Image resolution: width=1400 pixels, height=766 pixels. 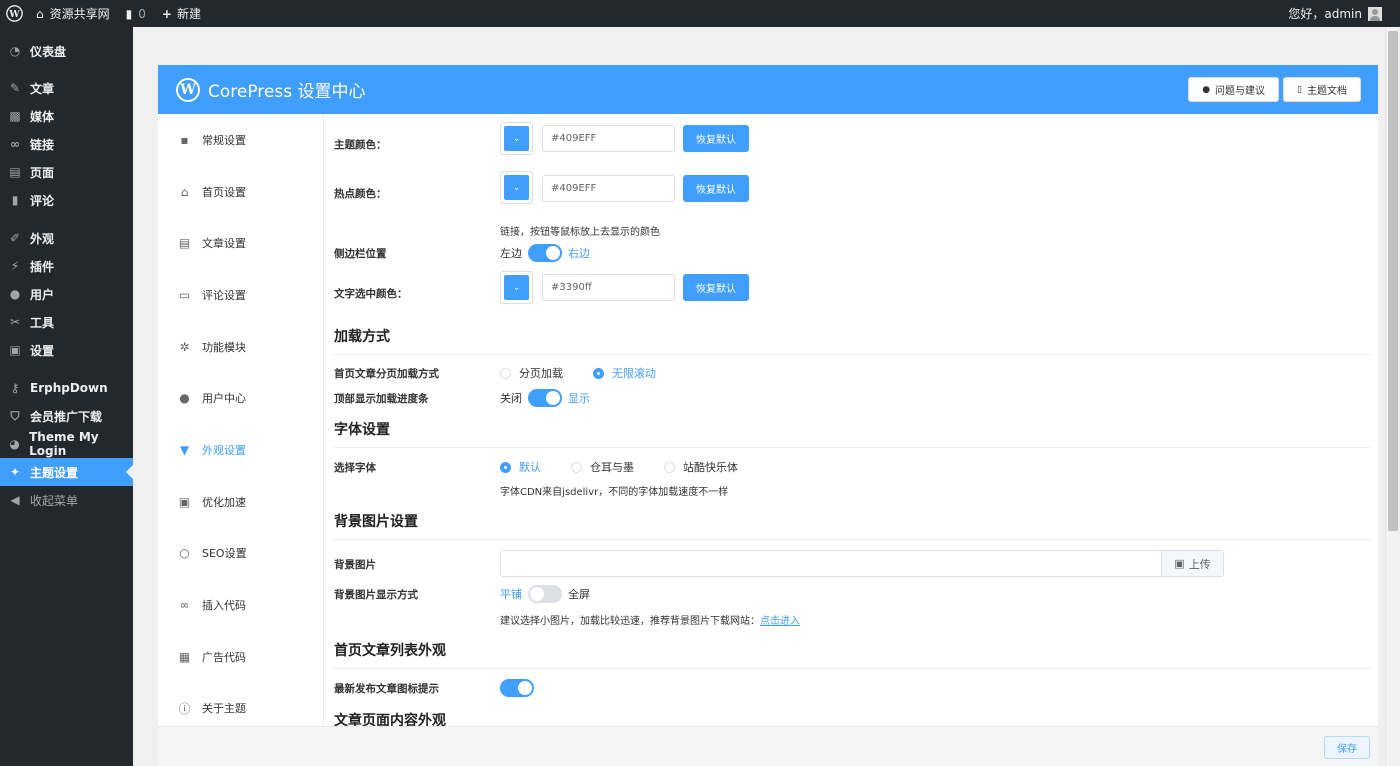 I want to click on hot-color-picker: ⌄, so click(x=516, y=187).